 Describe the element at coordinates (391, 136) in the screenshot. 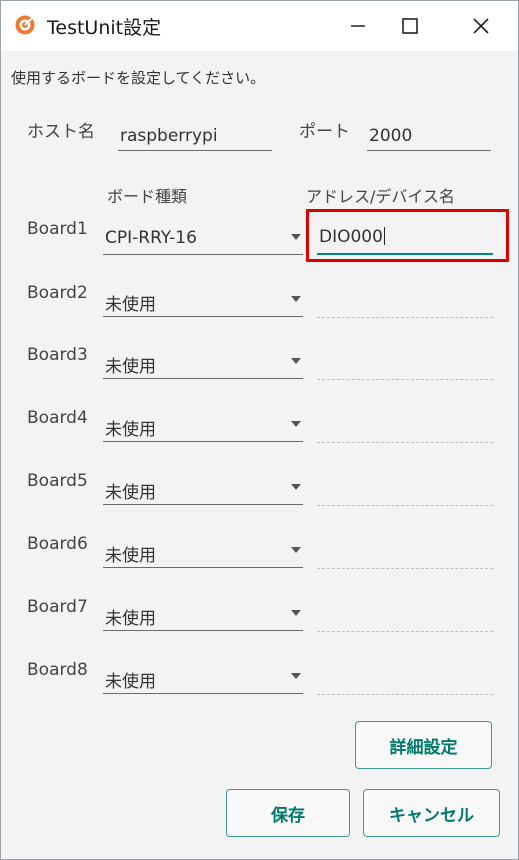

I see `port-value: 2000` at that location.